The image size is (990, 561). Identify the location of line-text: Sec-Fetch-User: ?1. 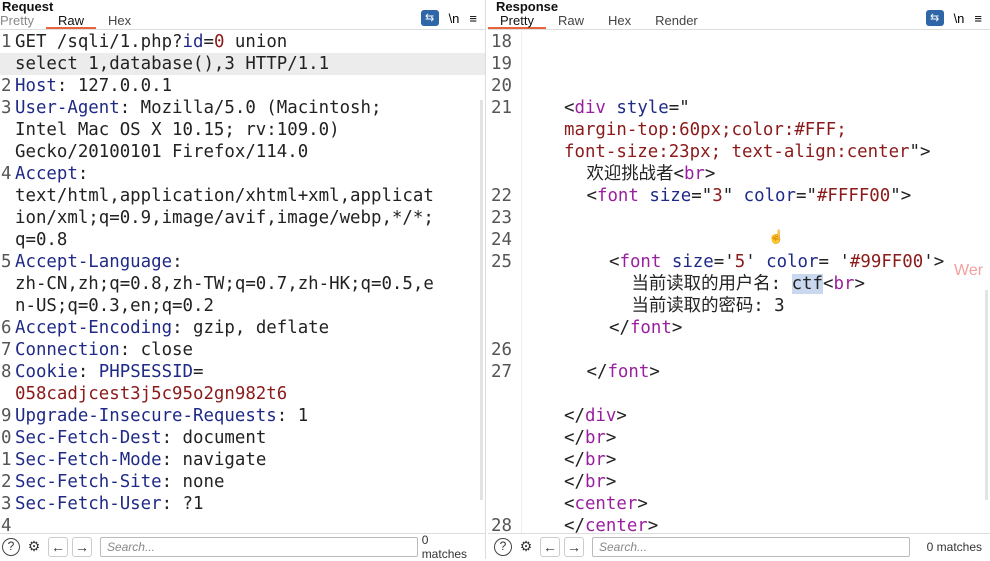
(109, 504).